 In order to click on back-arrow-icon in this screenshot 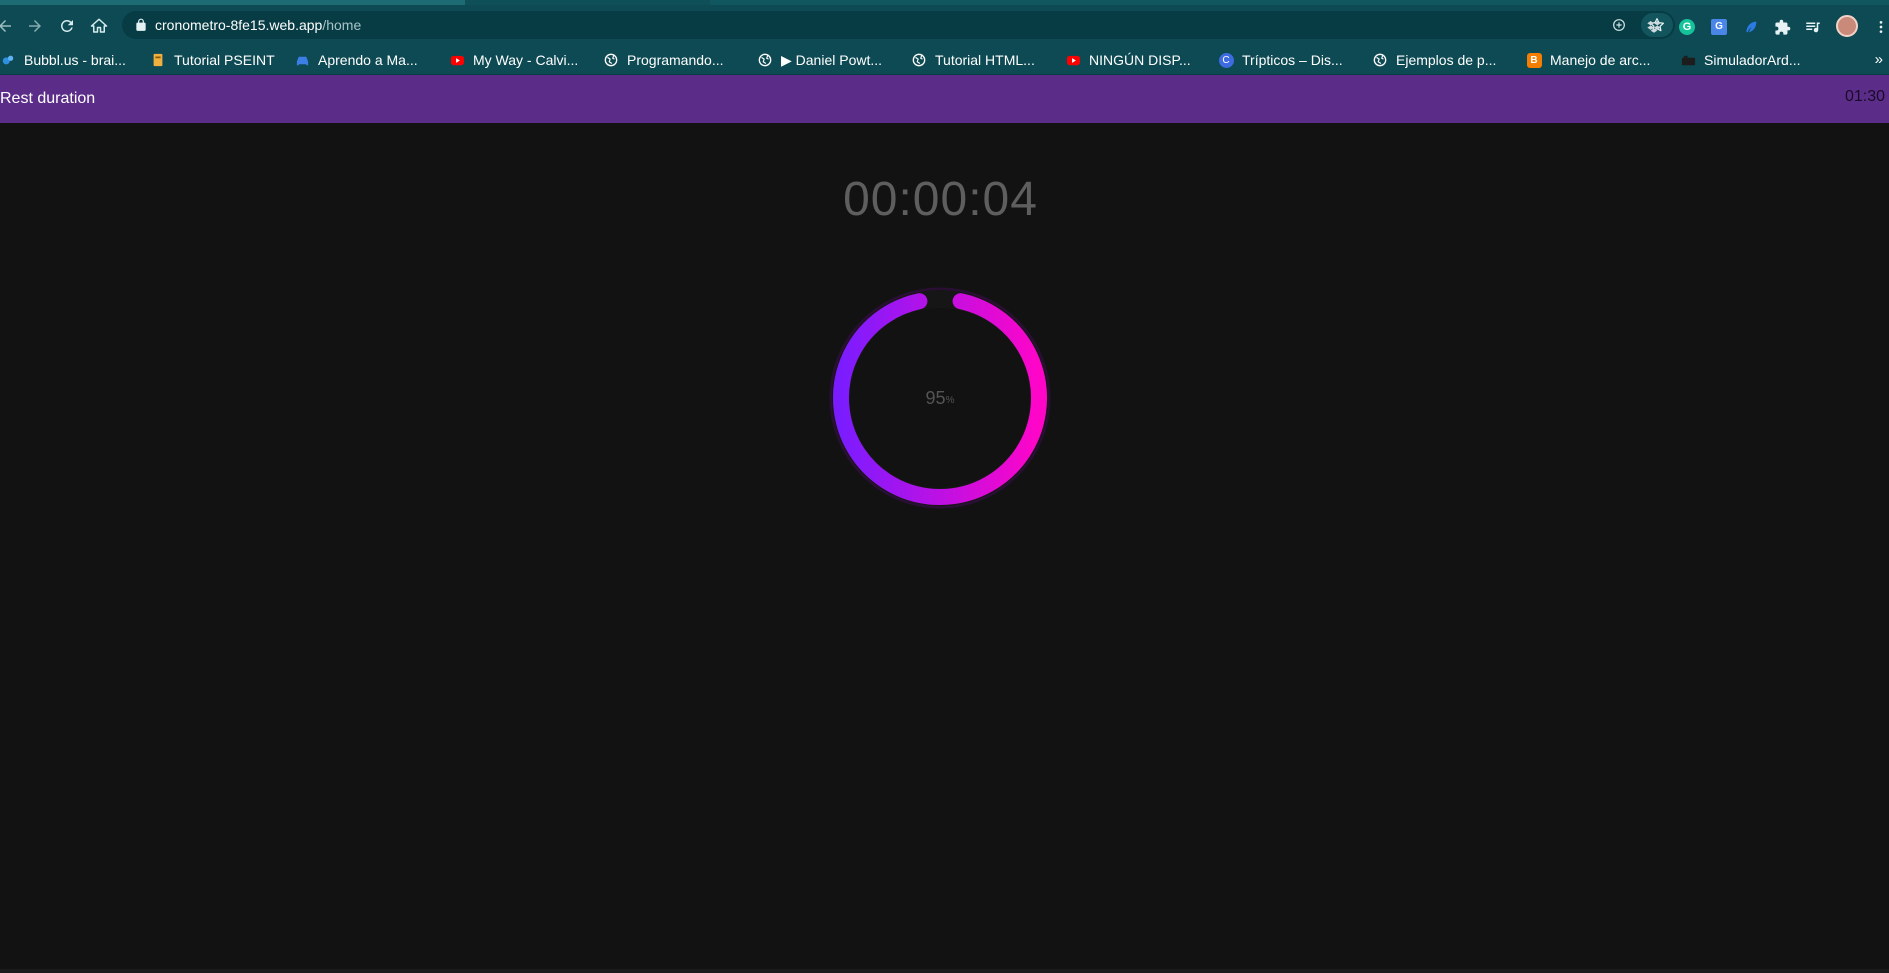, I will do `click(5, 26)`.